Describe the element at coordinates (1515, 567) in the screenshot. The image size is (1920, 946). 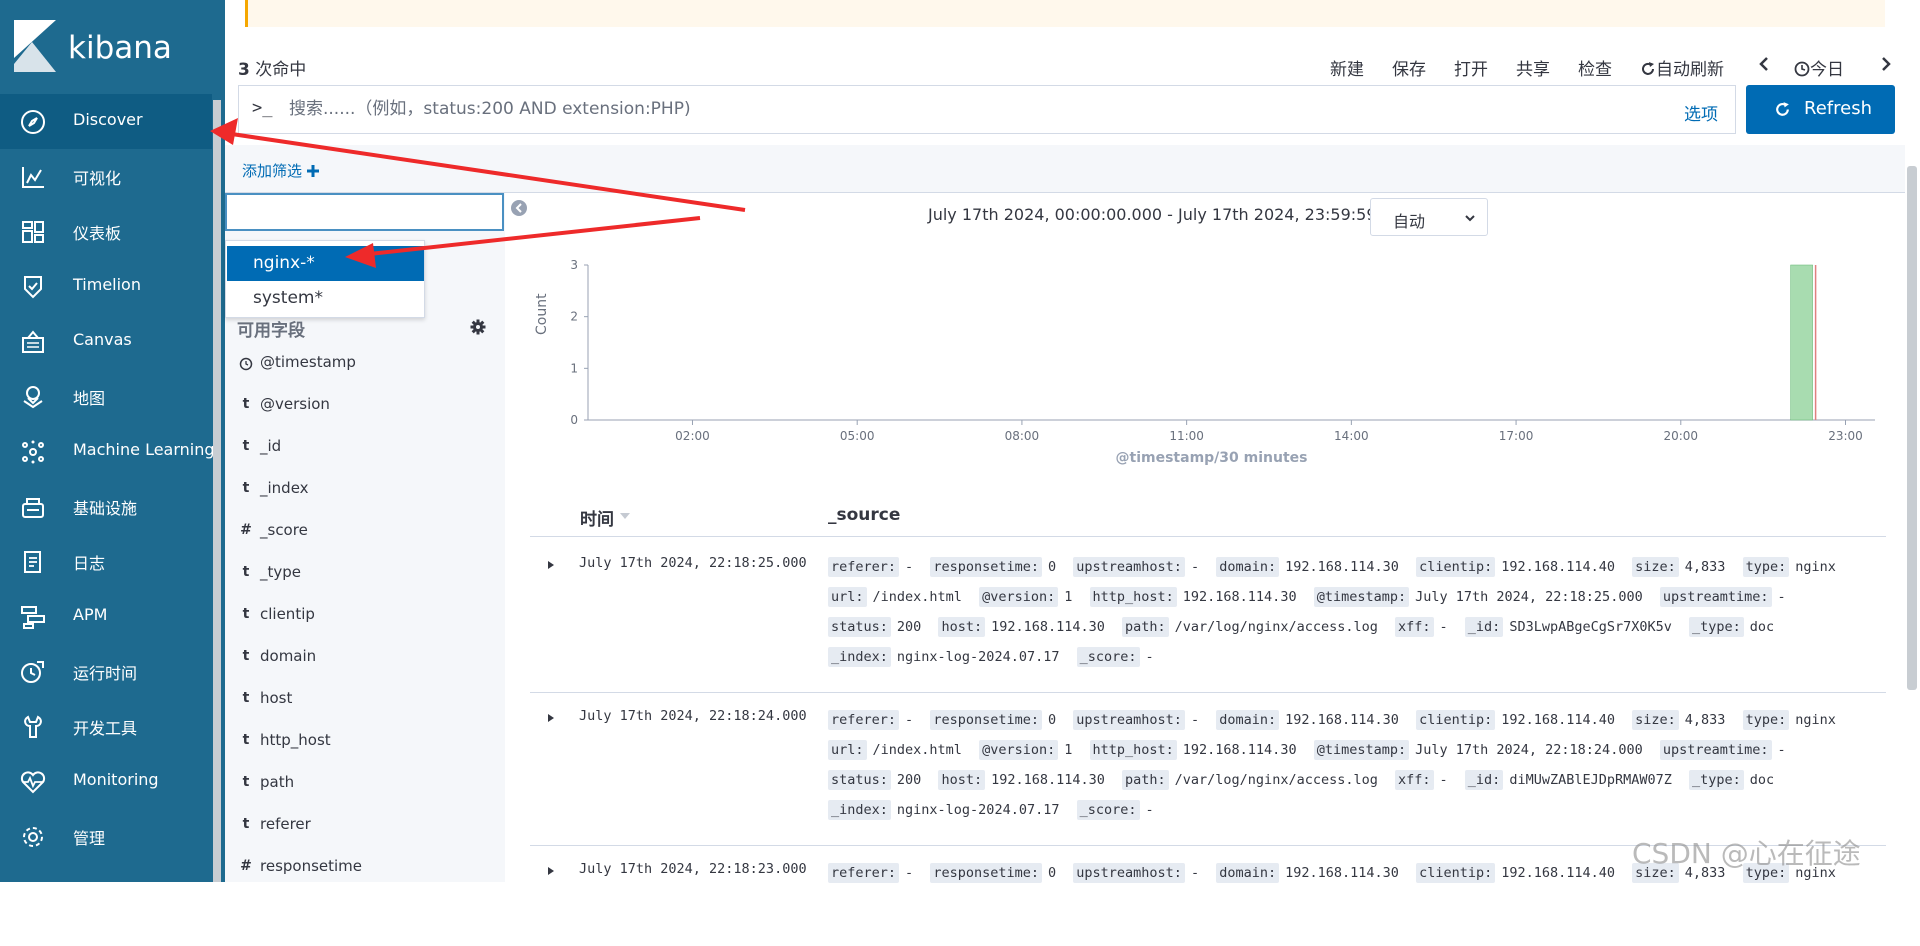
I see `source-field: clientip: 192.168.114.40` at that location.